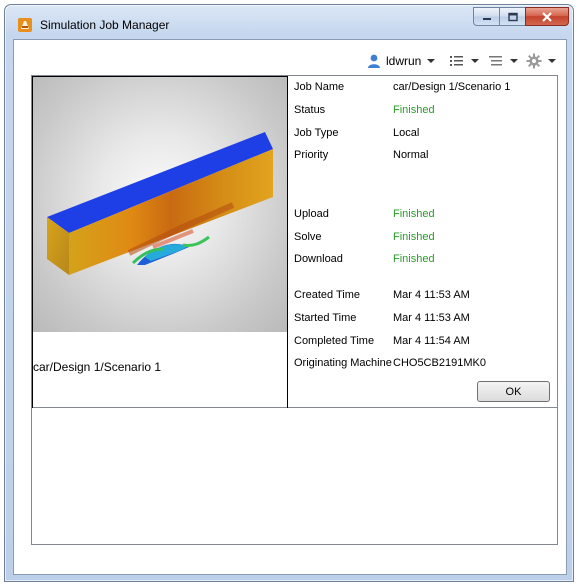 The height and width of the screenshot is (586, 578). I want to click on preview-caption: car/Design 1/Scenario 1, so click(97, 367).